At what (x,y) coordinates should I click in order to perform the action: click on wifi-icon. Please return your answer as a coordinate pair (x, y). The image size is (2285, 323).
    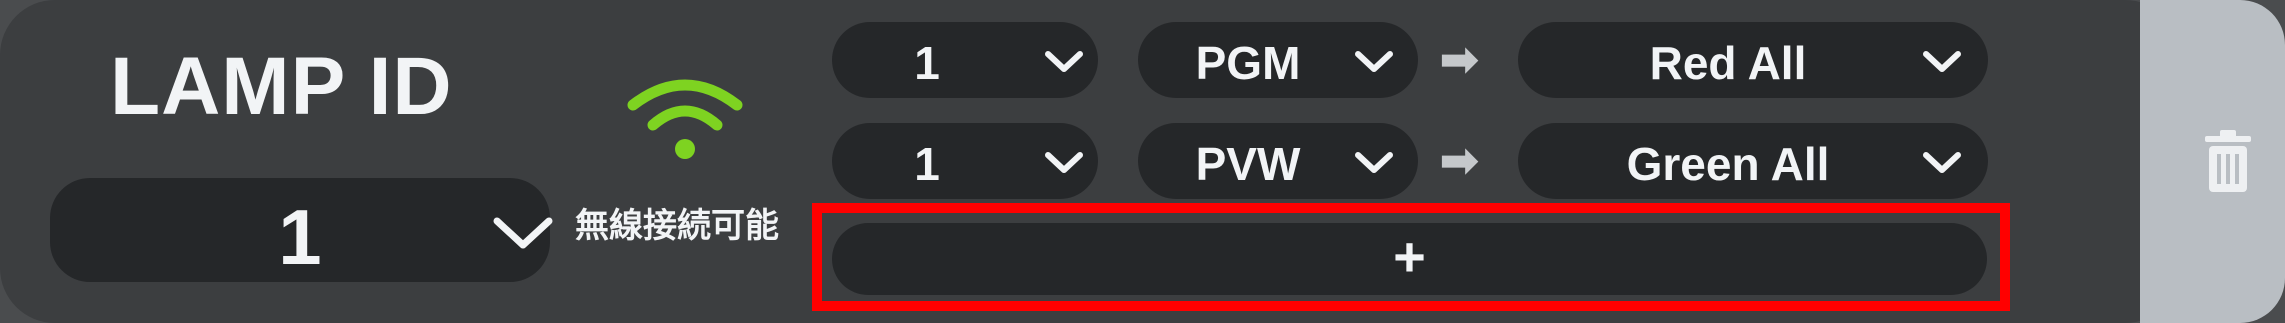
    Looking at the image, I should click on (685, 119).